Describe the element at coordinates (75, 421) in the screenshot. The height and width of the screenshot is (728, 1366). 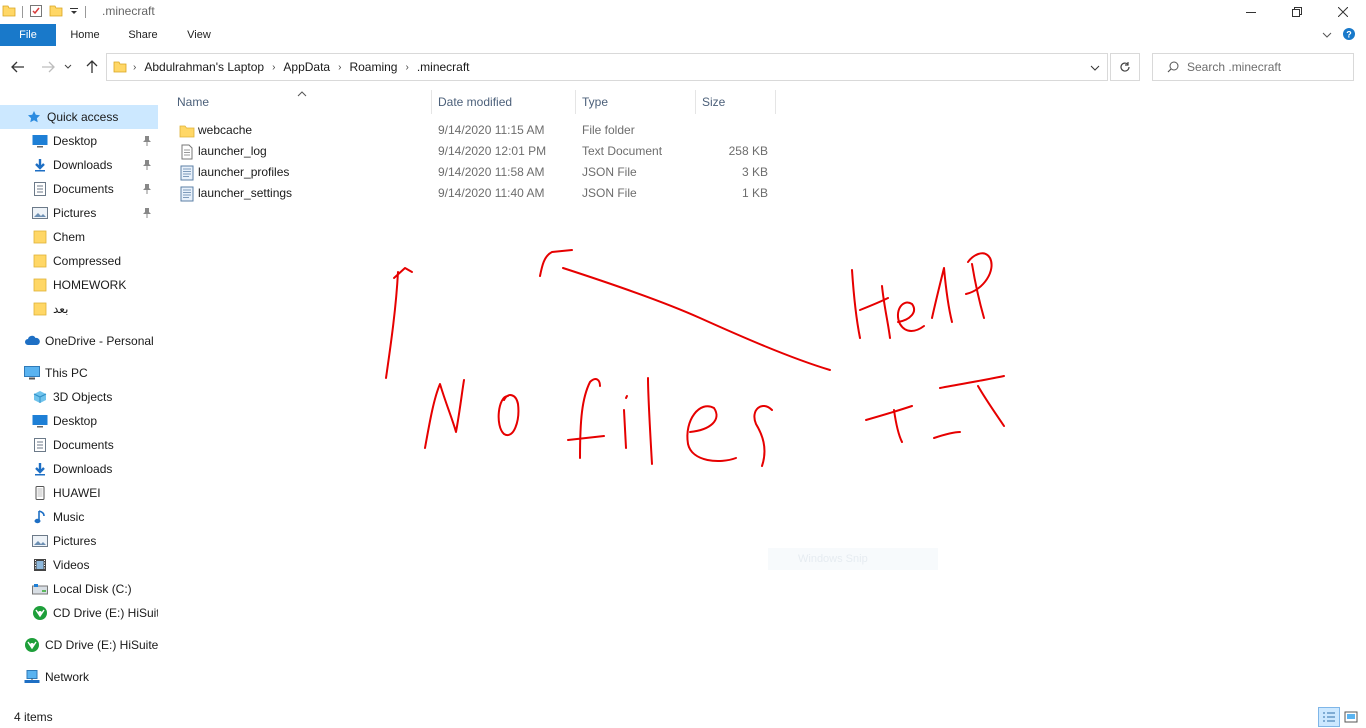
I see `sidebar-item-label: Desktop` at that location.